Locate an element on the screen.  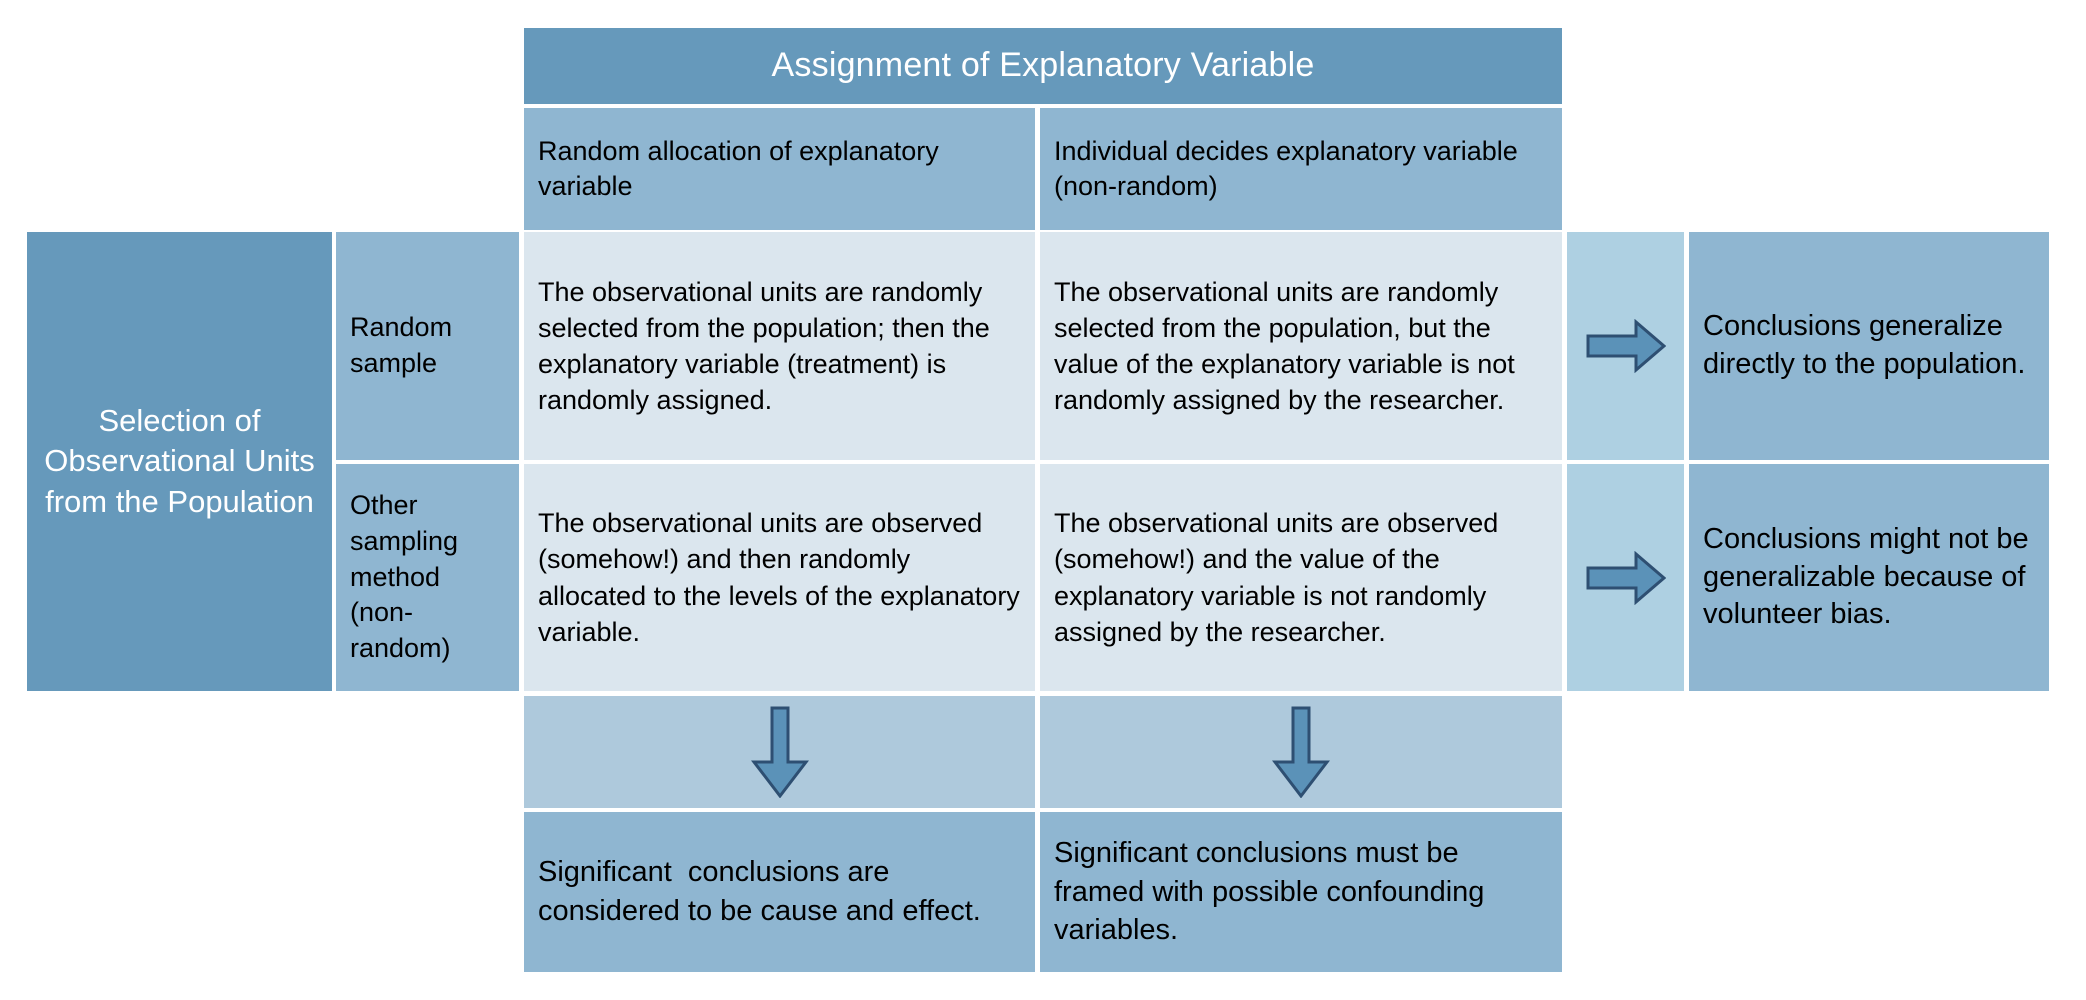
banner-title: Assignment of Explanatory Variable is located at coordinates (1043, 65).